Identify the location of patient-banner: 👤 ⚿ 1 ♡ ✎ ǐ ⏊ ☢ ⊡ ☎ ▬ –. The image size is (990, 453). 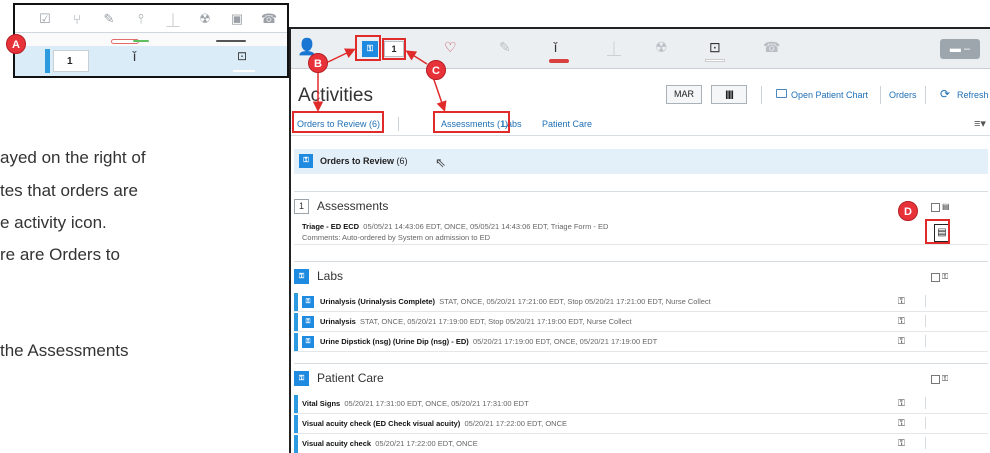
(640, 49).